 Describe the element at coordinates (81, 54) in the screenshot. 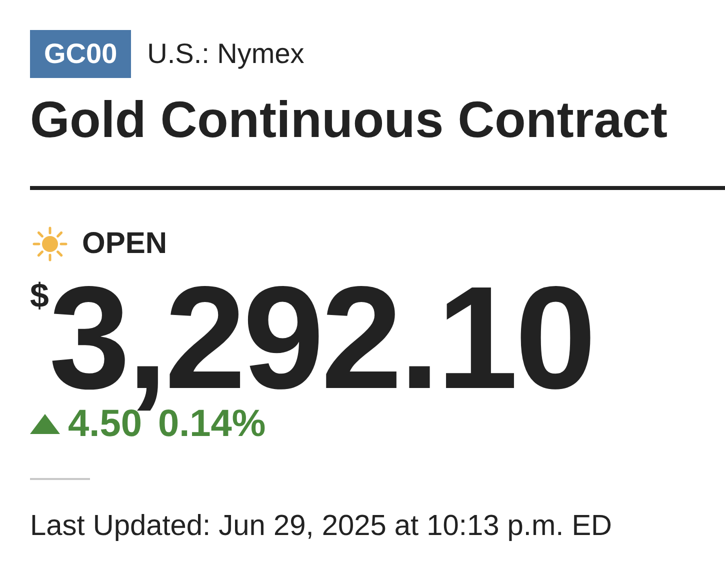

I see `ticker-badge: GC00` at that location.